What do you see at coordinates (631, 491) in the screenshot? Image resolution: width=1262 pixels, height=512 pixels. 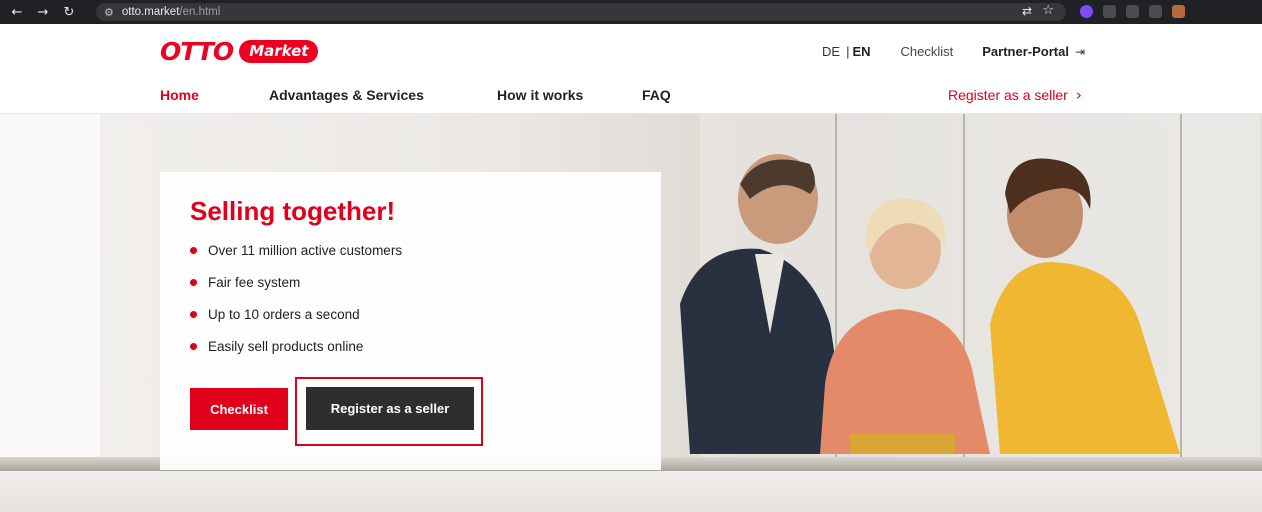 I see `railing-base` at bounding box center [631, 491].